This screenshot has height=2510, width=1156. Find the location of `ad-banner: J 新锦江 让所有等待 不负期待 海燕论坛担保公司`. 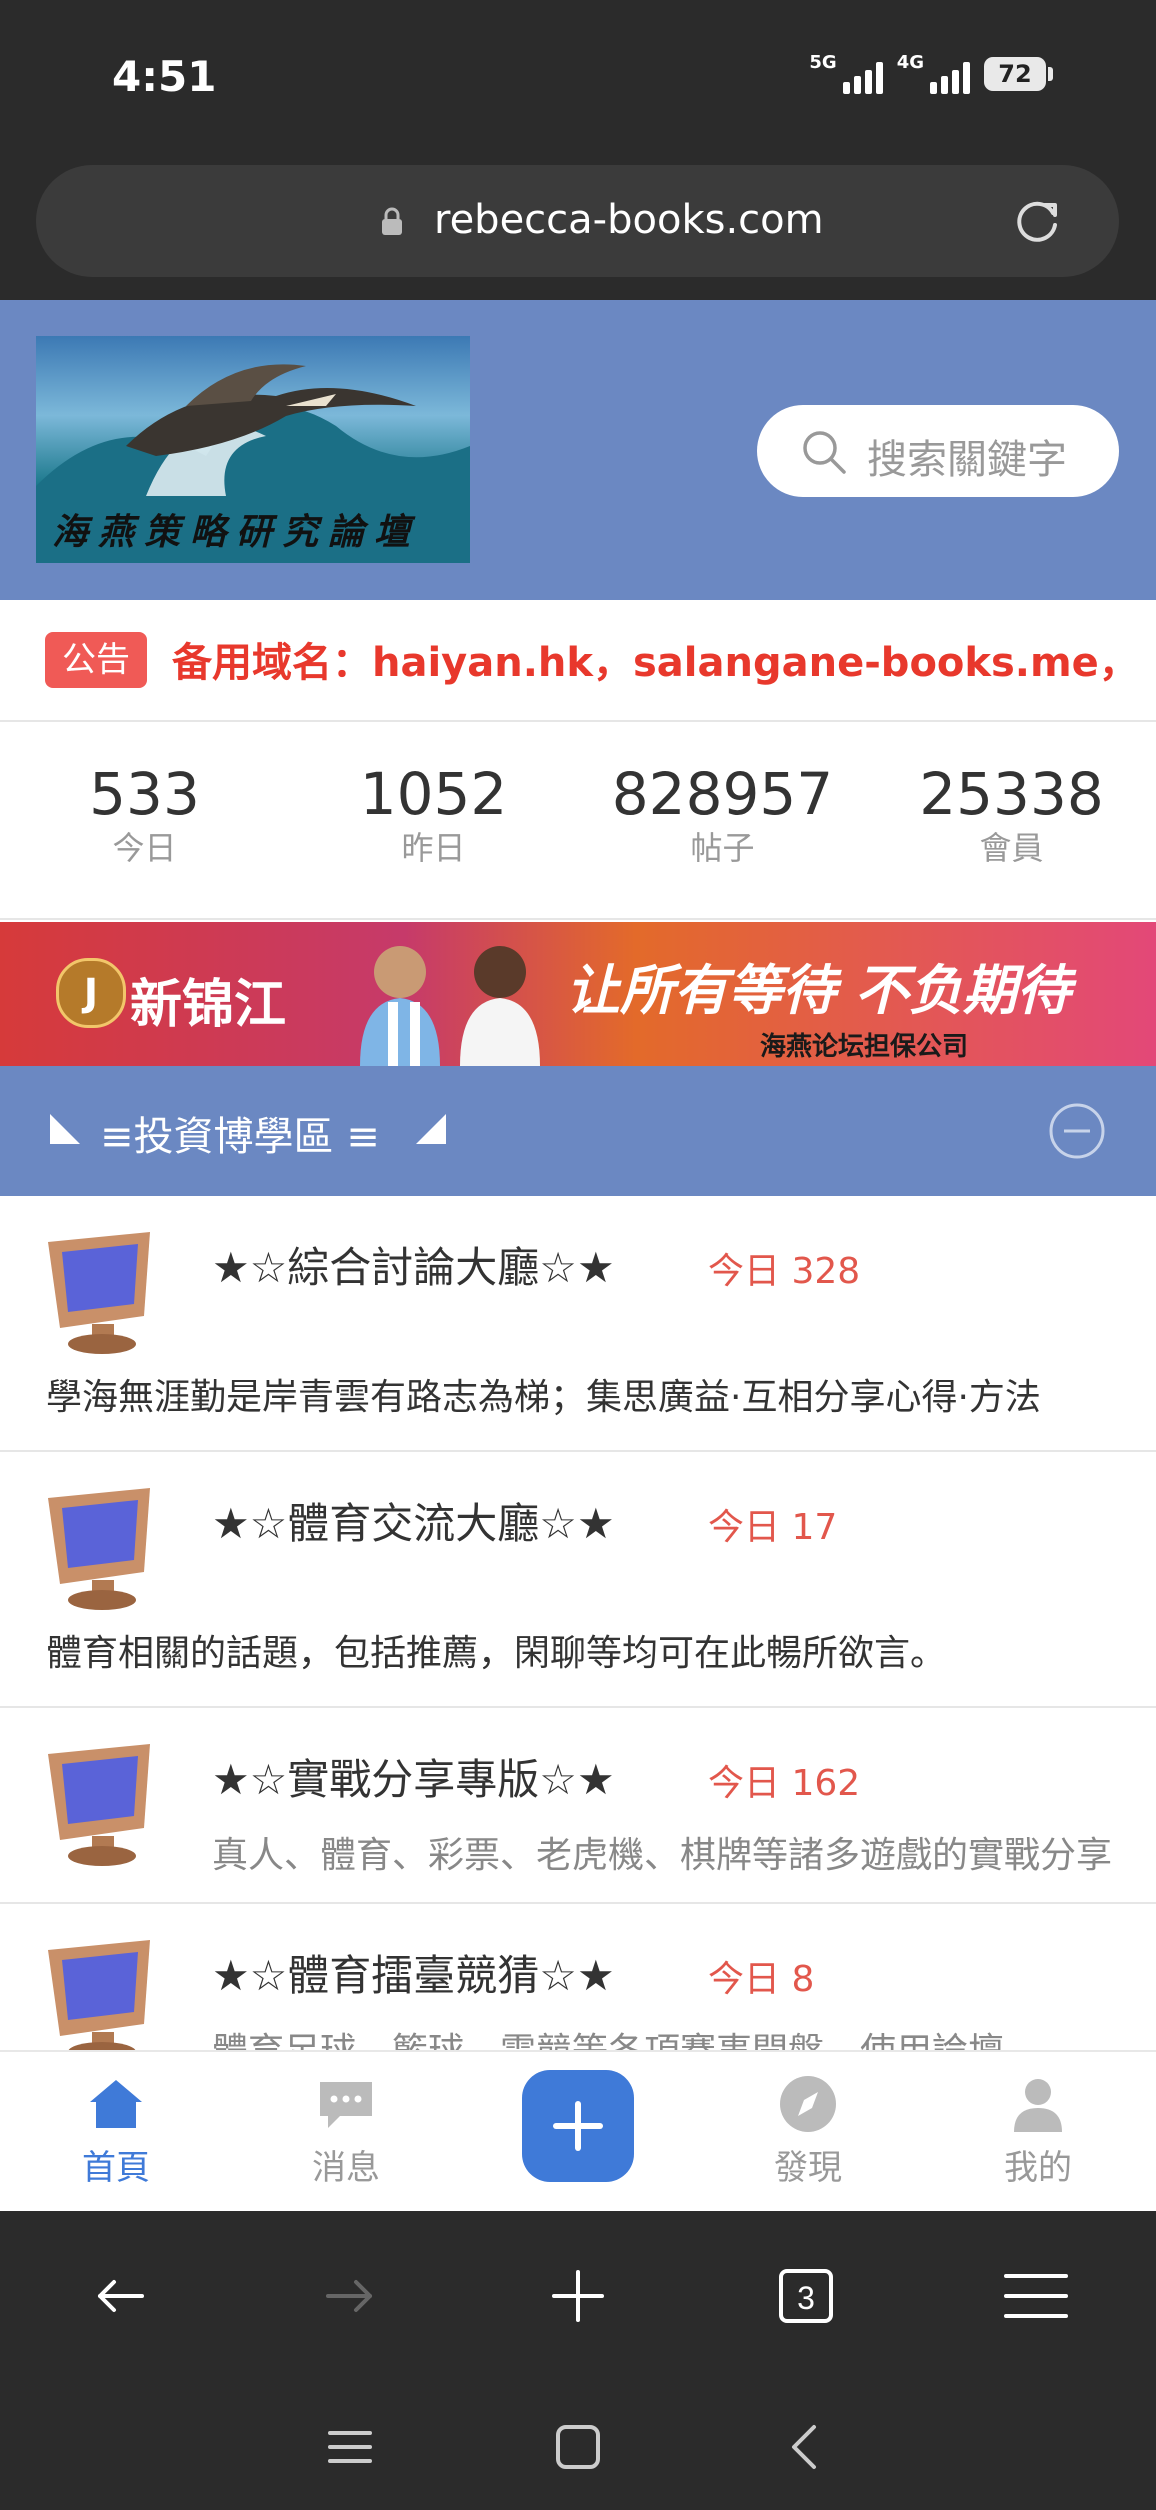

ad-banner: J 新锦江 让所有等待 不负期待 海燕论坛担保公司 is located at coordinates (578, 994).